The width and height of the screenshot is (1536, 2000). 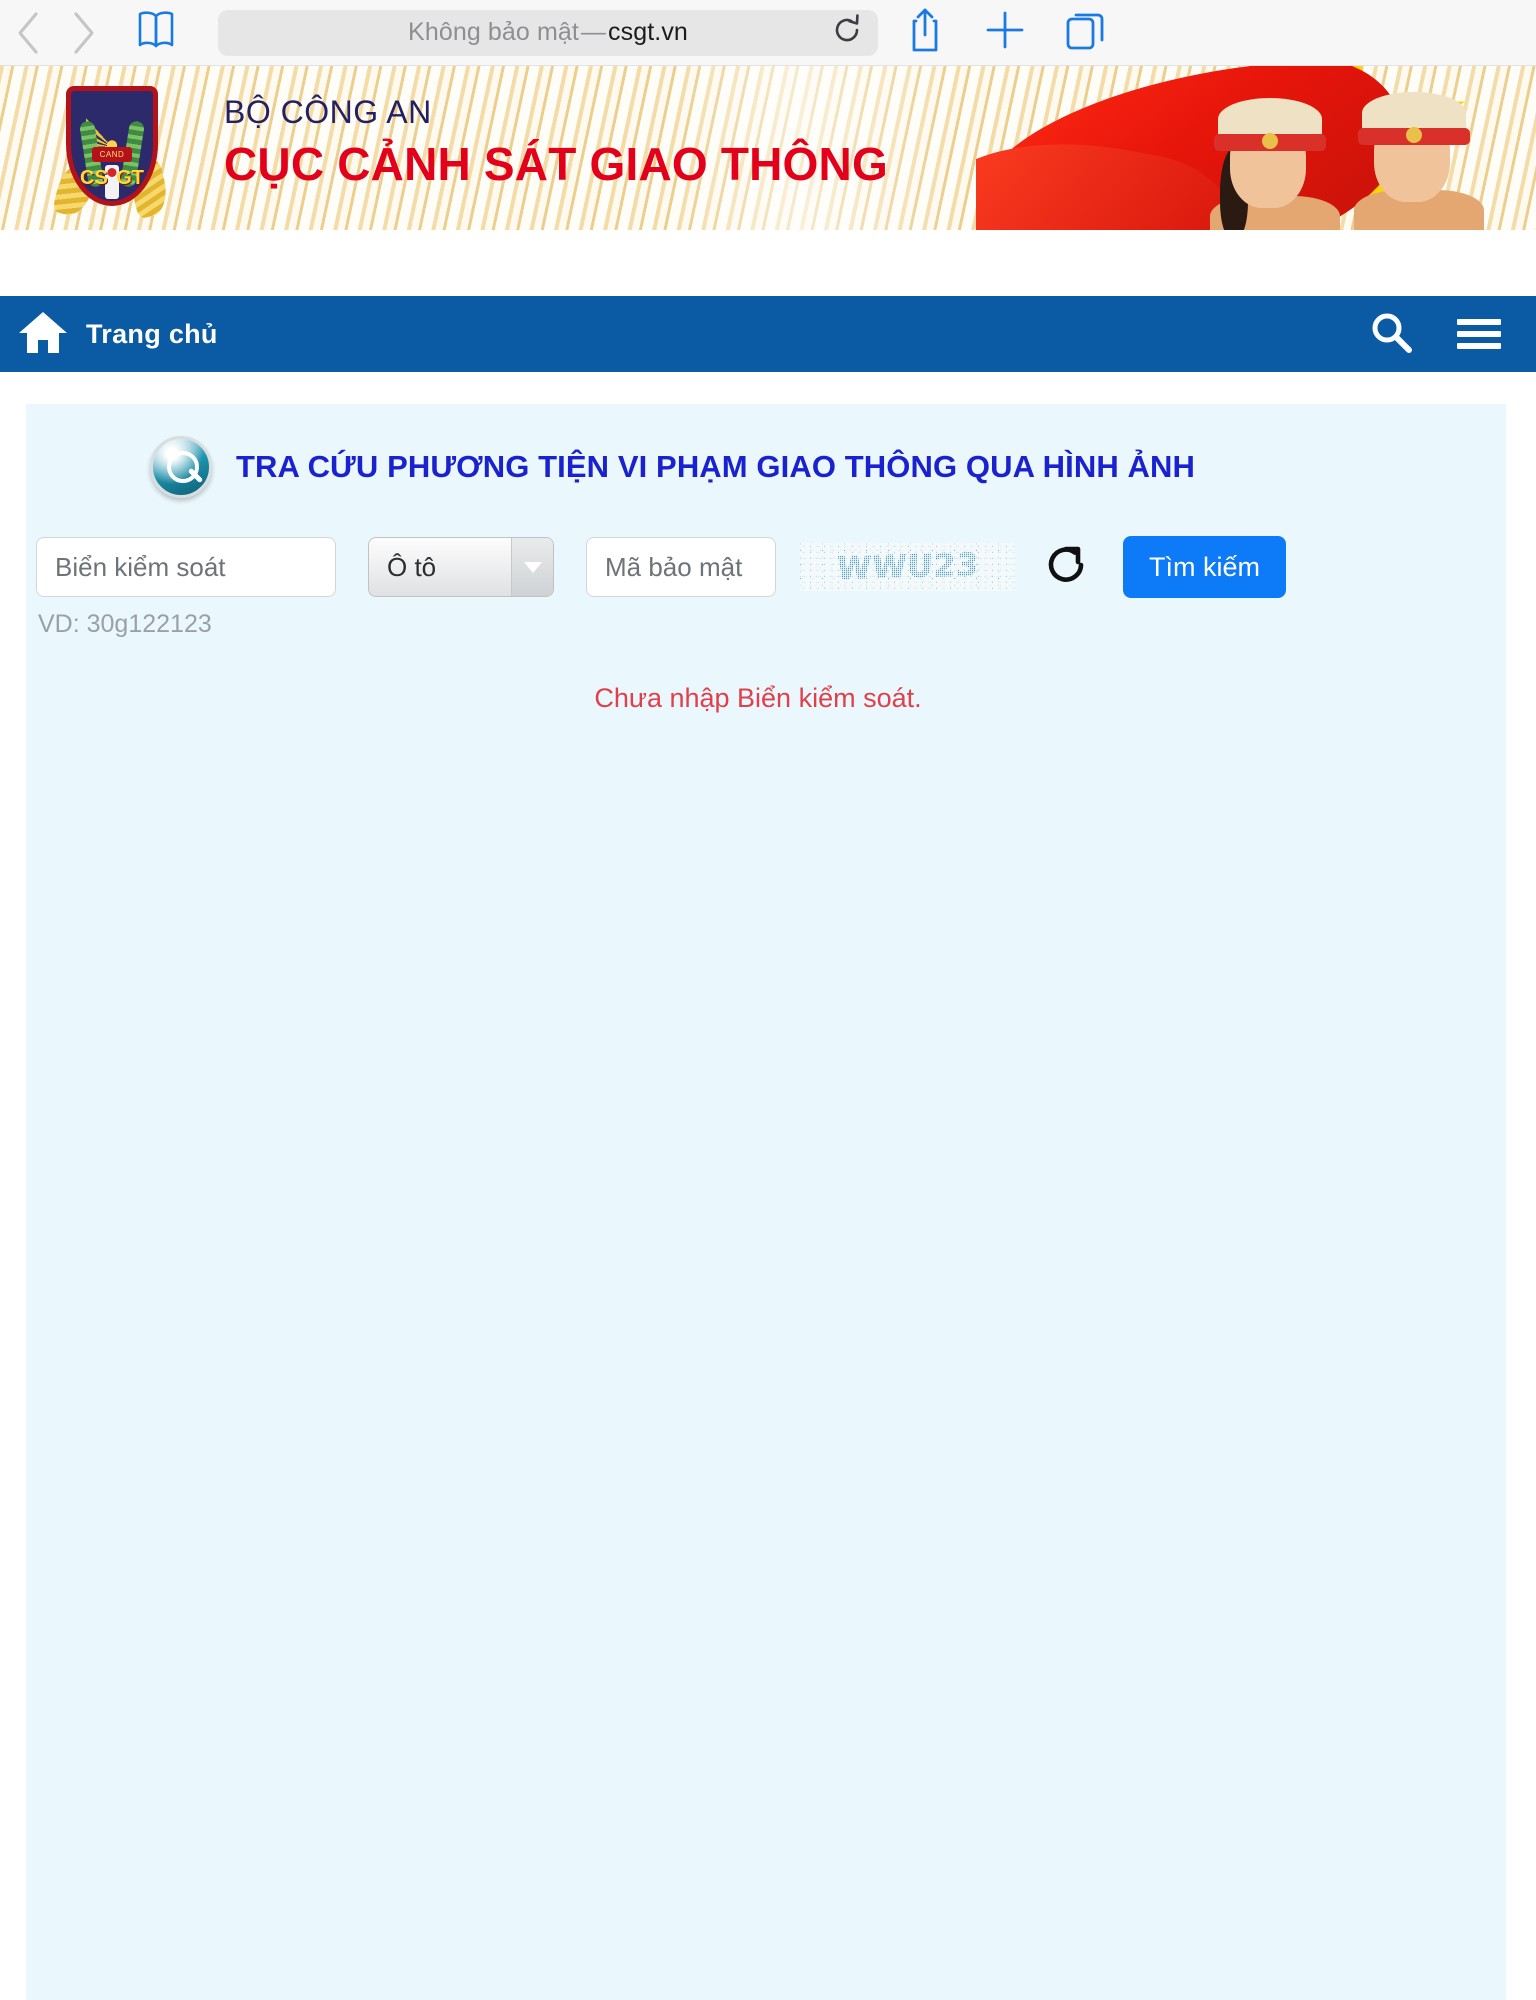 What do you see at coordinates (556, 164) in the screenshot?
I see `banner-department-label: CỤC CẢNH SÁT GIAO THÔNG` at bounding box center [556, 164].